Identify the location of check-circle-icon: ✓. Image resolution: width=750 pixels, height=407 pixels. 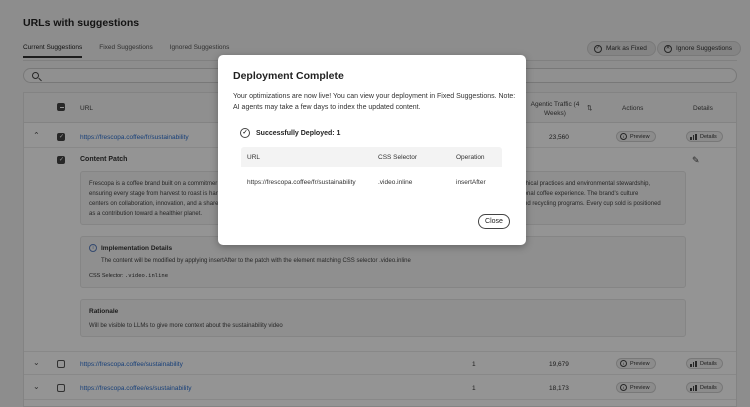
(245, 133).